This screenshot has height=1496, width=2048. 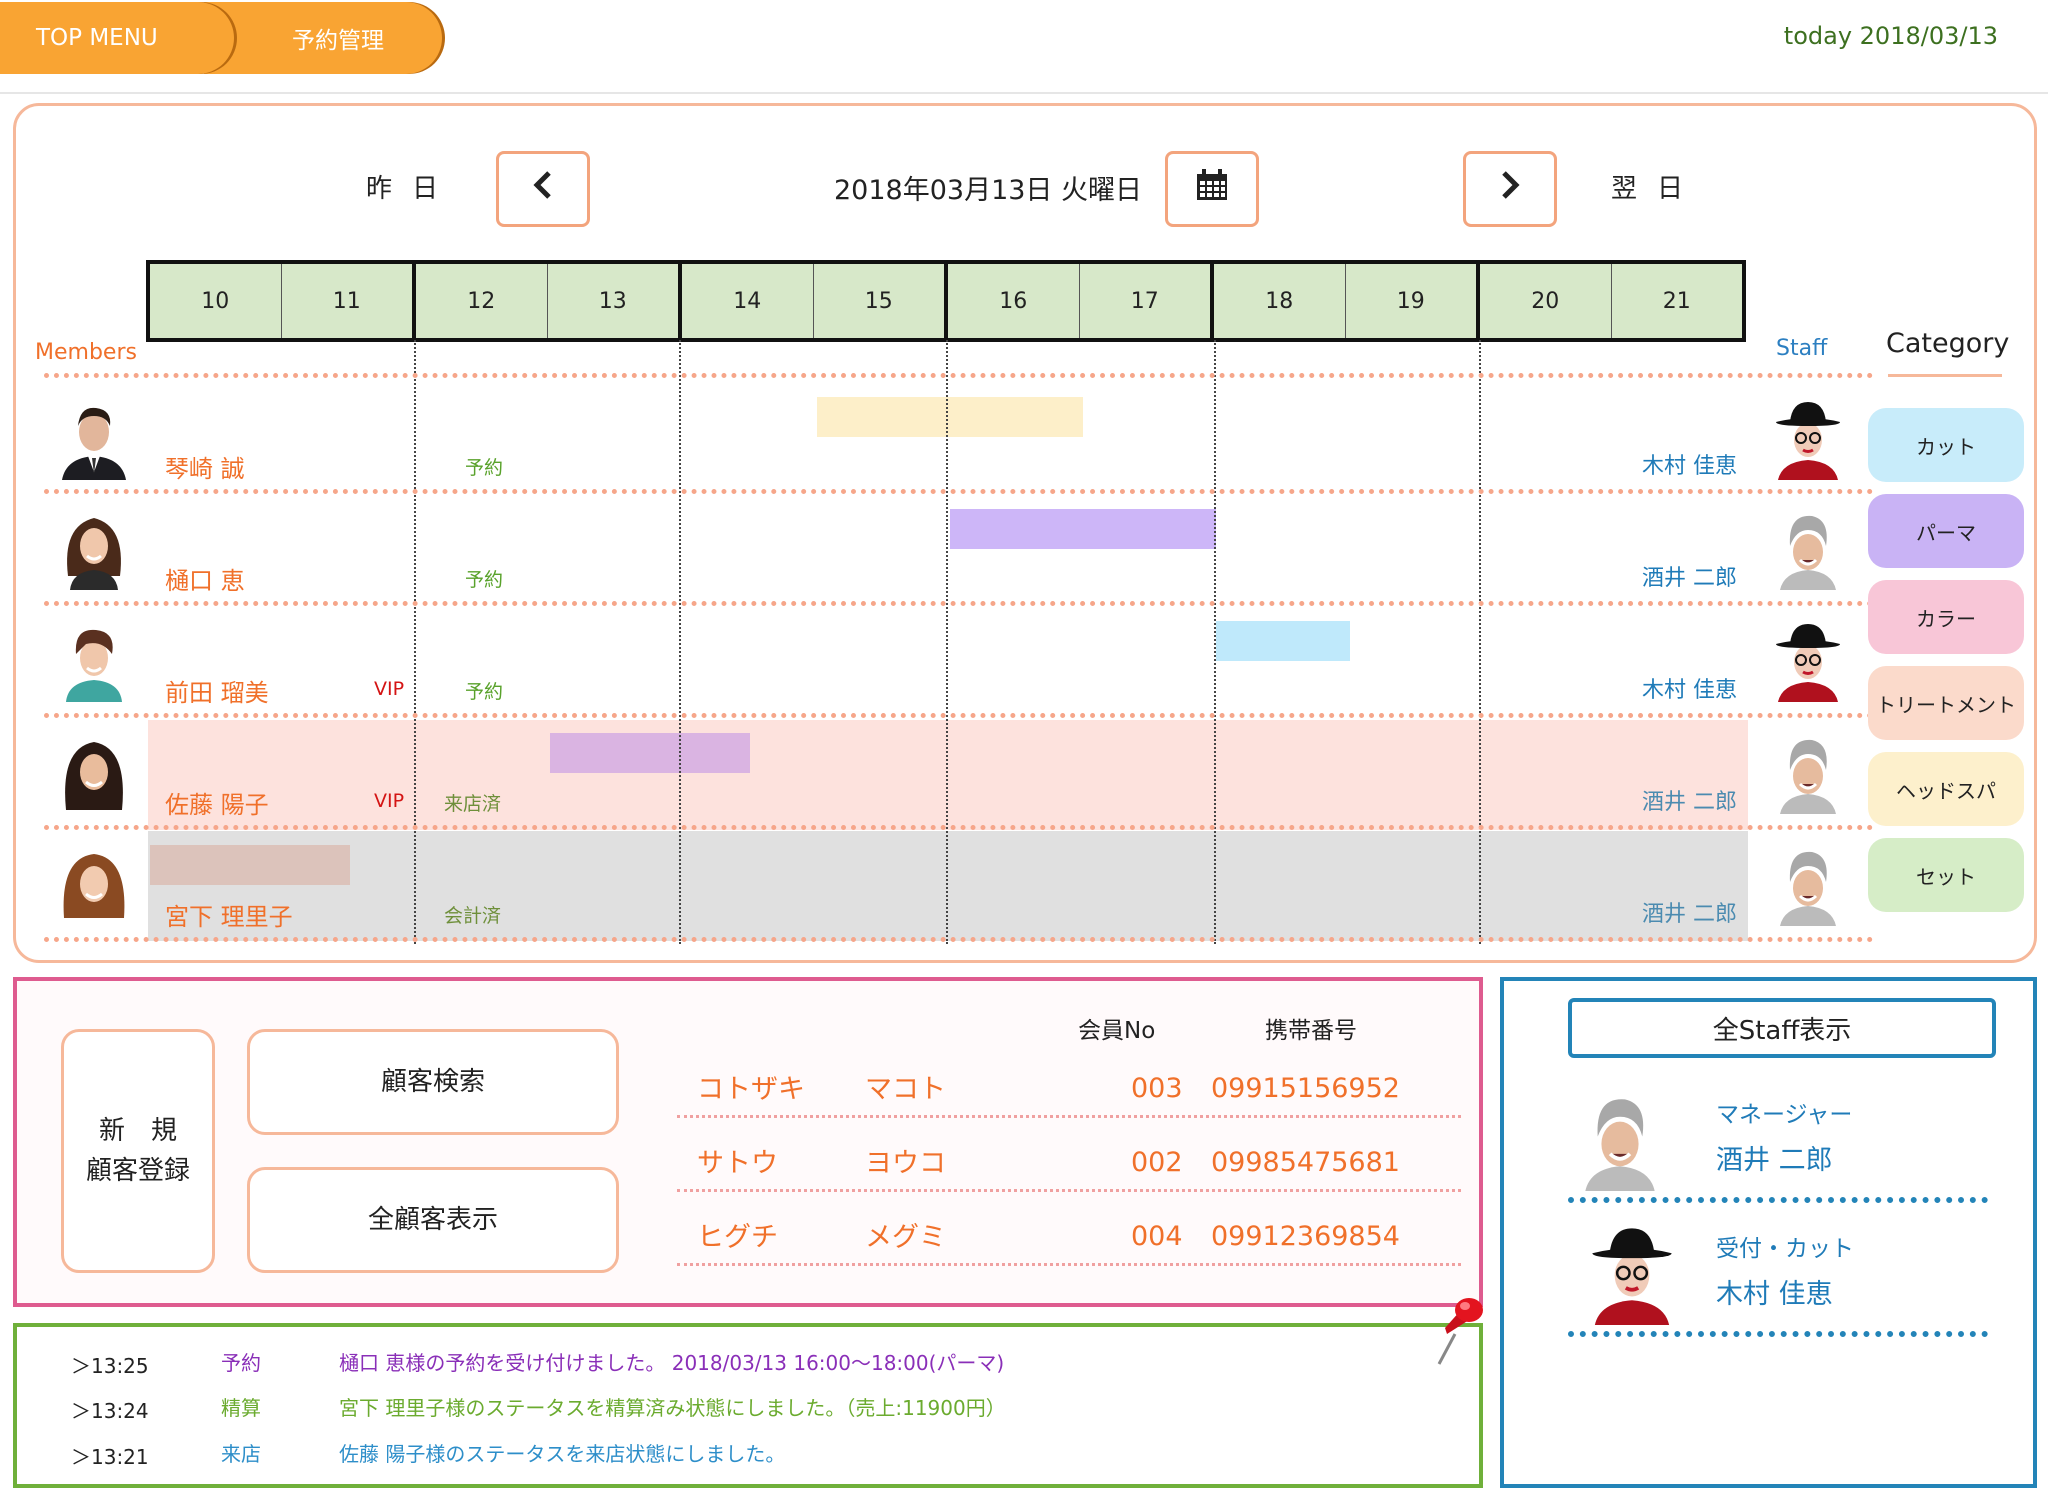 What do you see at coordinates (1543, 301) in the screenshot?
I see `hour-cell: 20` at bounding box center [1543, 301].